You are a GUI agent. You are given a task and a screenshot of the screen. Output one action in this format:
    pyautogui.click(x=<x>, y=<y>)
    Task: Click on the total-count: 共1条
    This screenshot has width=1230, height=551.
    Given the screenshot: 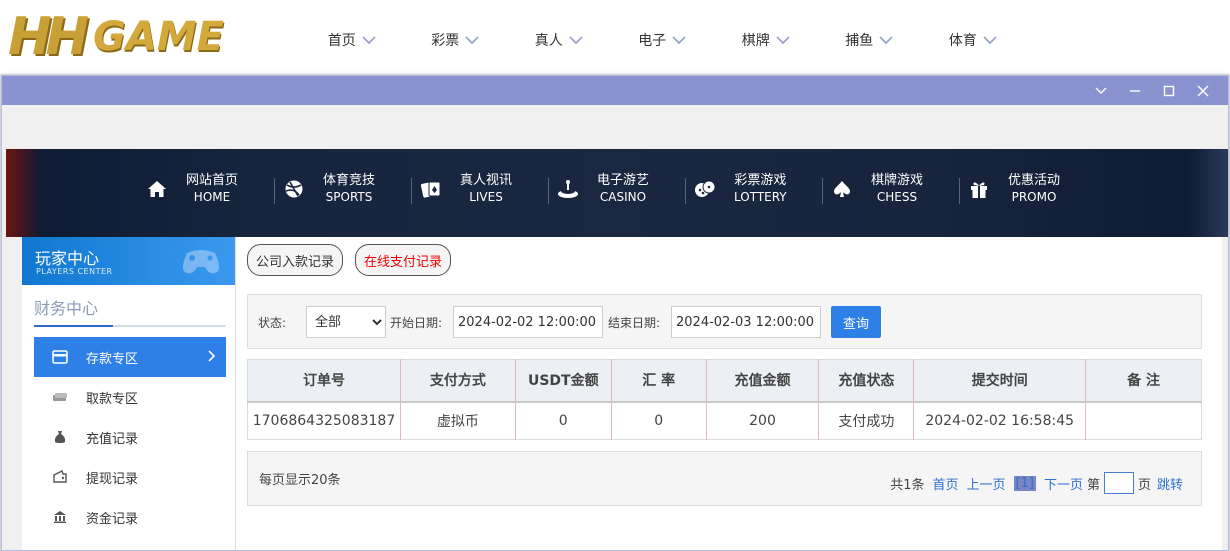 What is the action you would take?
    pyautogui.click(x=907, y=485)
    